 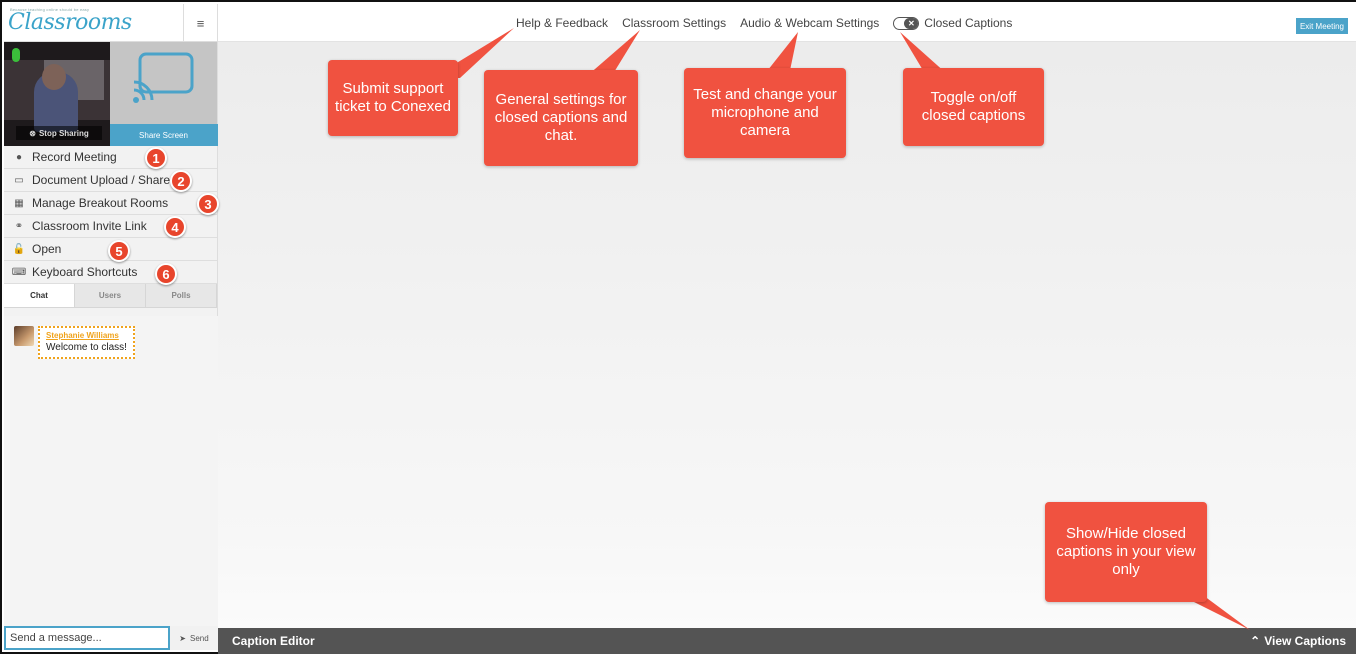 I want to click on stop-sharing-button: ⊗ Stop Sharing, so click(x=59, y=133).